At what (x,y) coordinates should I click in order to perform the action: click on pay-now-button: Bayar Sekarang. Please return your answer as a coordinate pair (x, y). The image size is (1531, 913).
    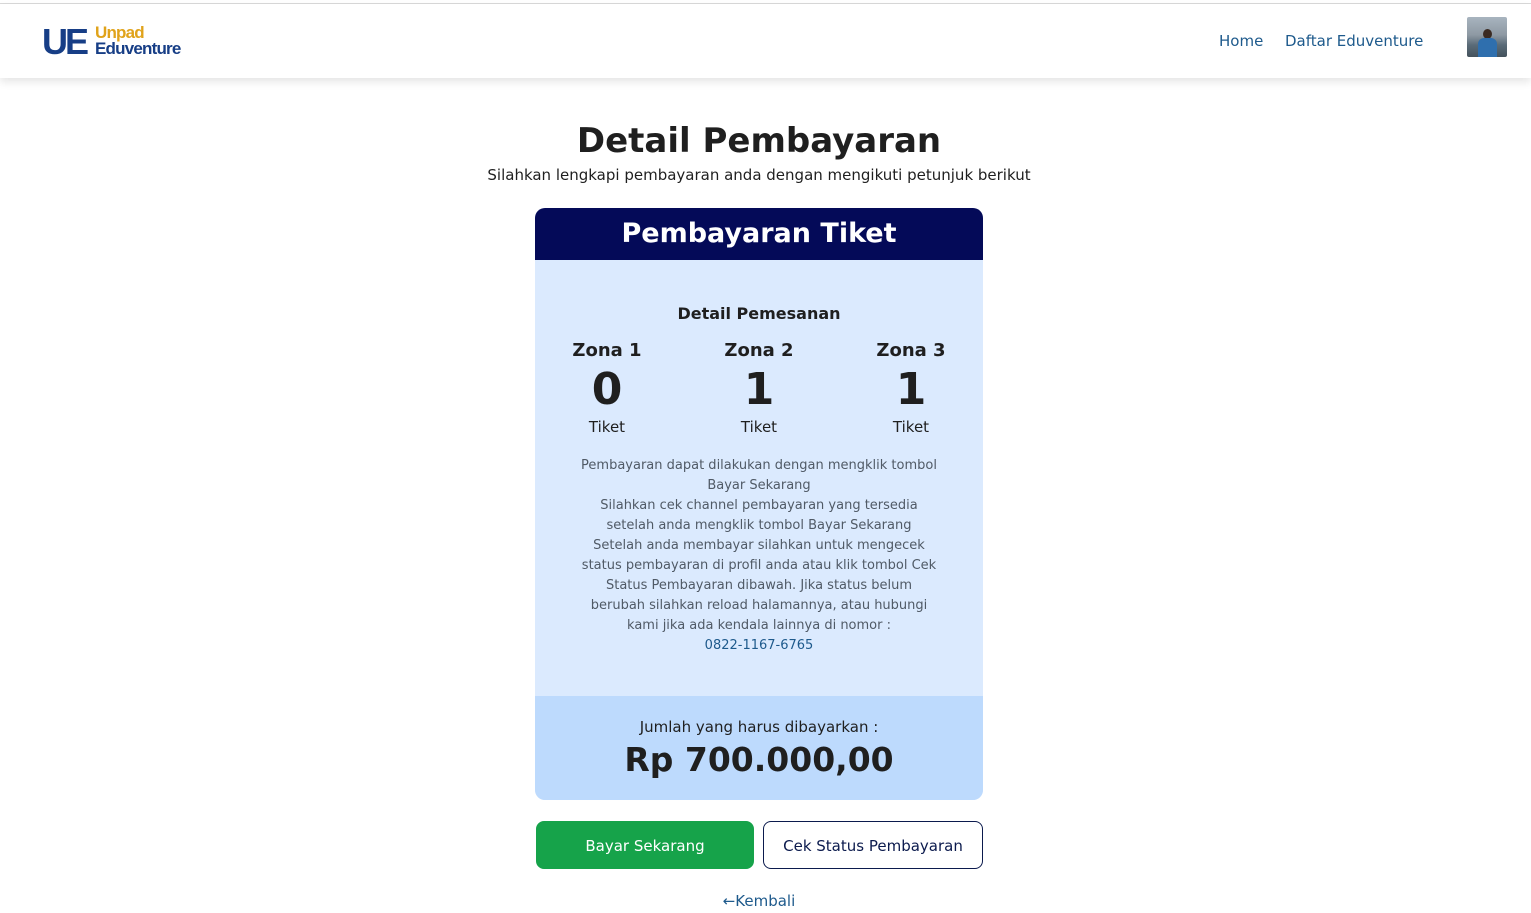
    Looking at the image, I should click on (645, 845).